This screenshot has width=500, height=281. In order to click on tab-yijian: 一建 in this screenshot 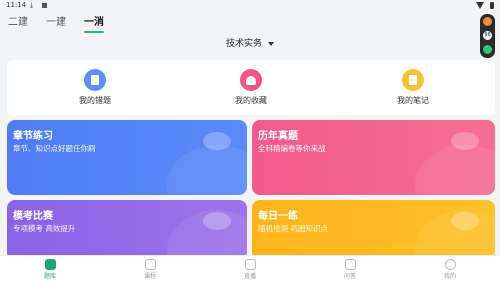, I will do `click(56, 21)`.